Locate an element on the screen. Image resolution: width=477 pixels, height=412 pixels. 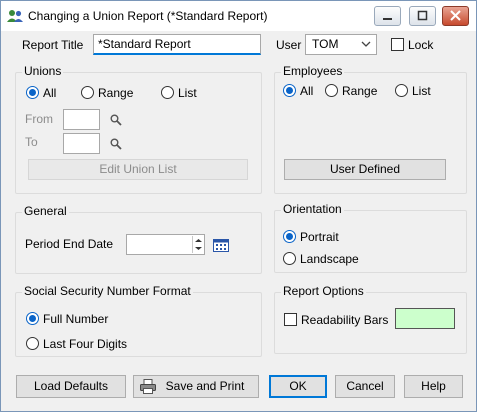
maximize-button is located at coordinates (422, 16).